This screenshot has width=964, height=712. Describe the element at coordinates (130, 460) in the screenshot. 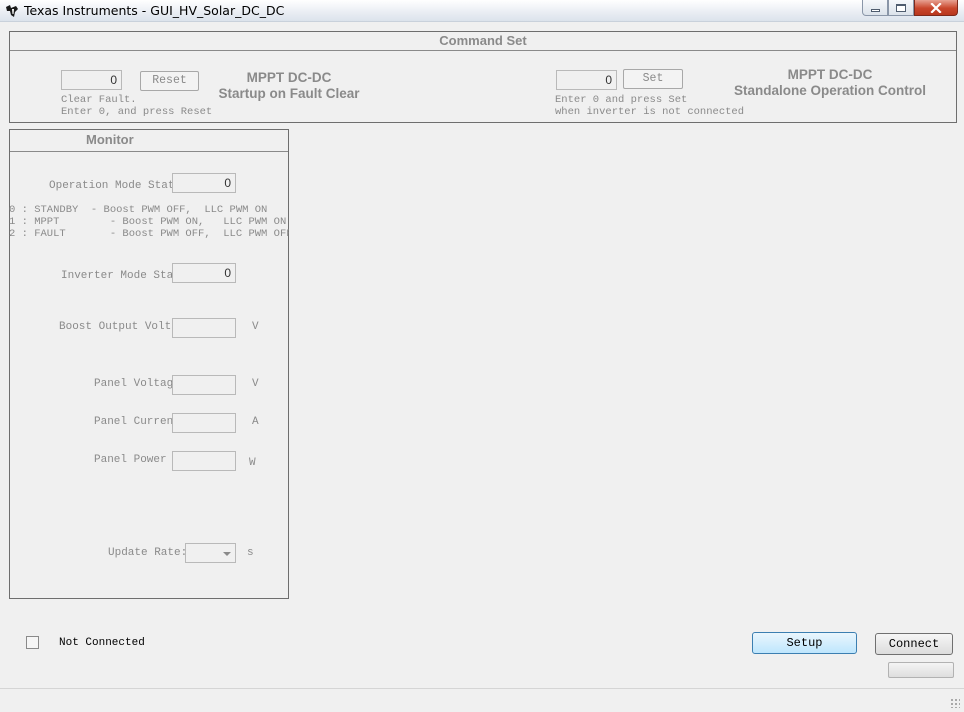

I see `panel-power-label: Panel Power` at that location.